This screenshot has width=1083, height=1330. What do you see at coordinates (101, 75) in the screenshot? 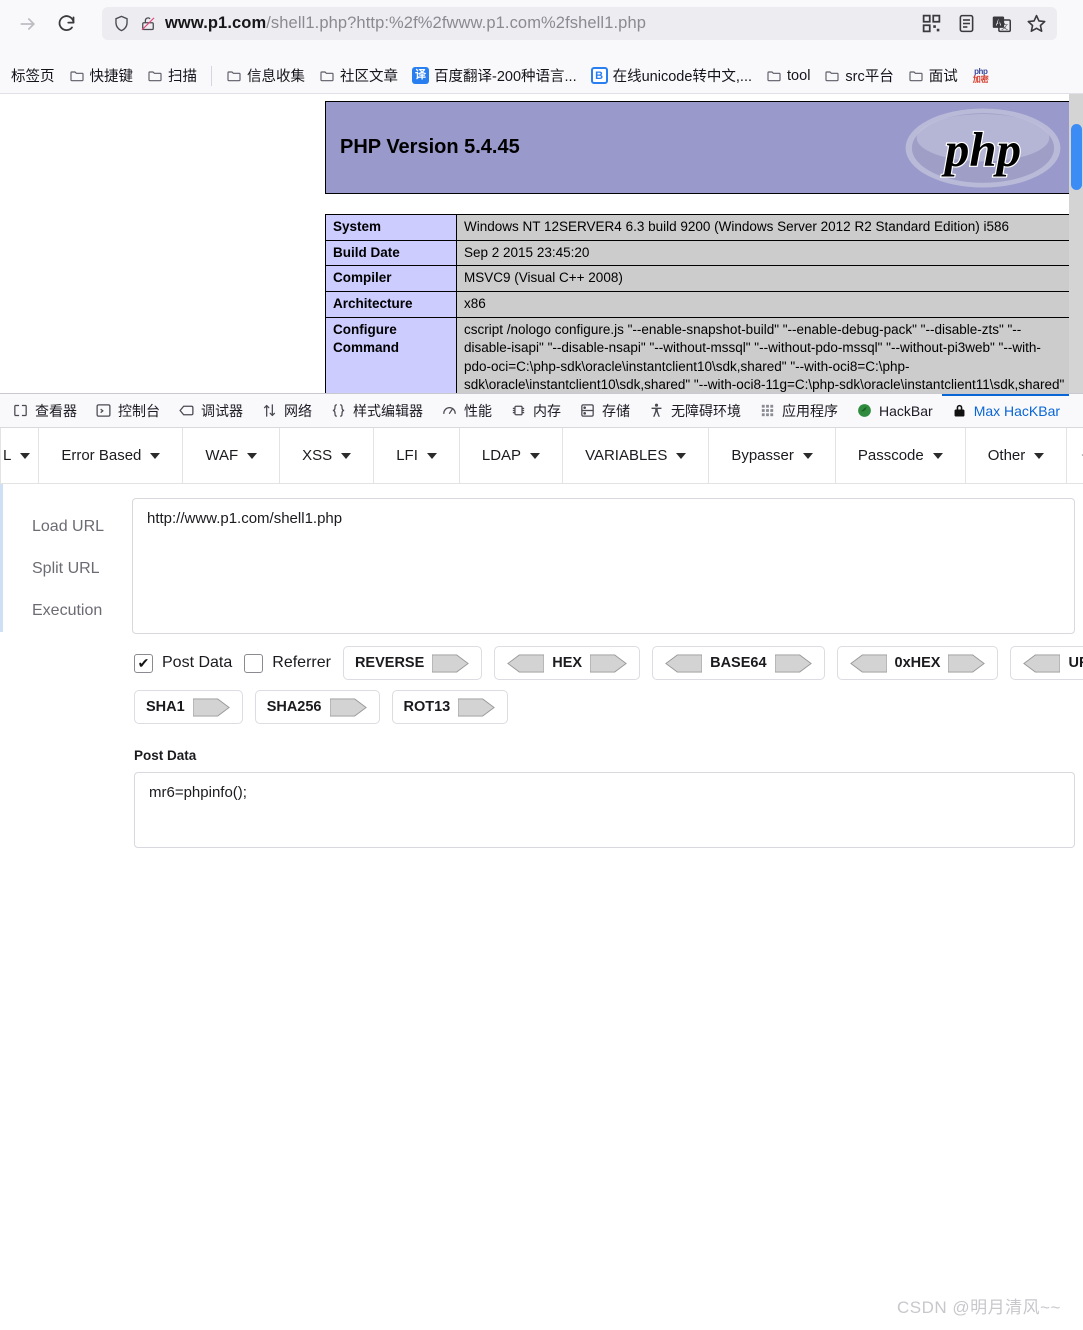
I see `bookmark-item-shortcuts: 快捷键` at bounding box center [101, 75].